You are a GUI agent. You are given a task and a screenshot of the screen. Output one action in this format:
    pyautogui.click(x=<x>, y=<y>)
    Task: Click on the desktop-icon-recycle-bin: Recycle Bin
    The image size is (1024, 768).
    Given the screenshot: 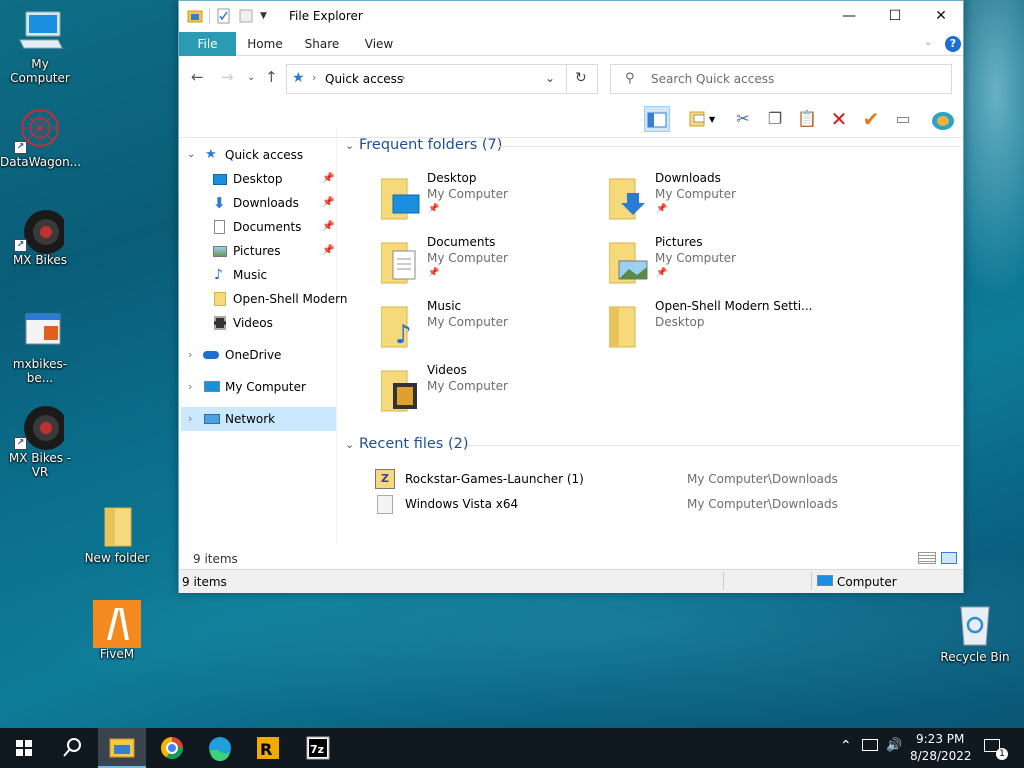 What is the action you would take?
    pyautogui.click(x=975, y=633)
    